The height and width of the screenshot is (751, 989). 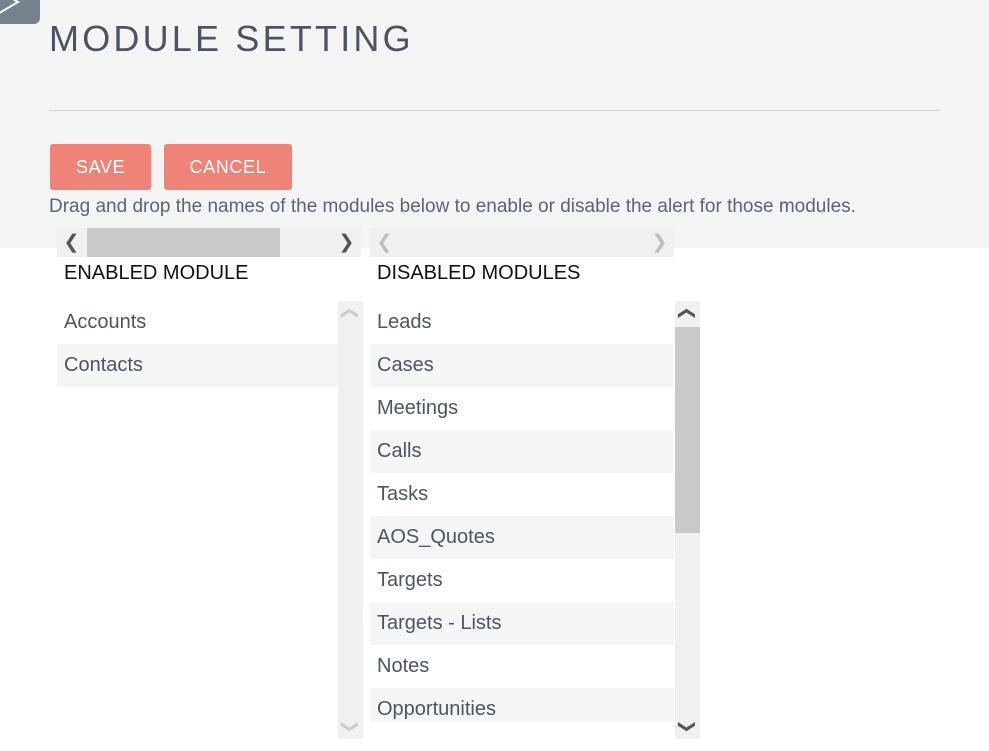 What do you see at coordinates (687, 430) in the screenshot?
I see `disabled-vscroll-thumb` at bounding box center [687, 430].